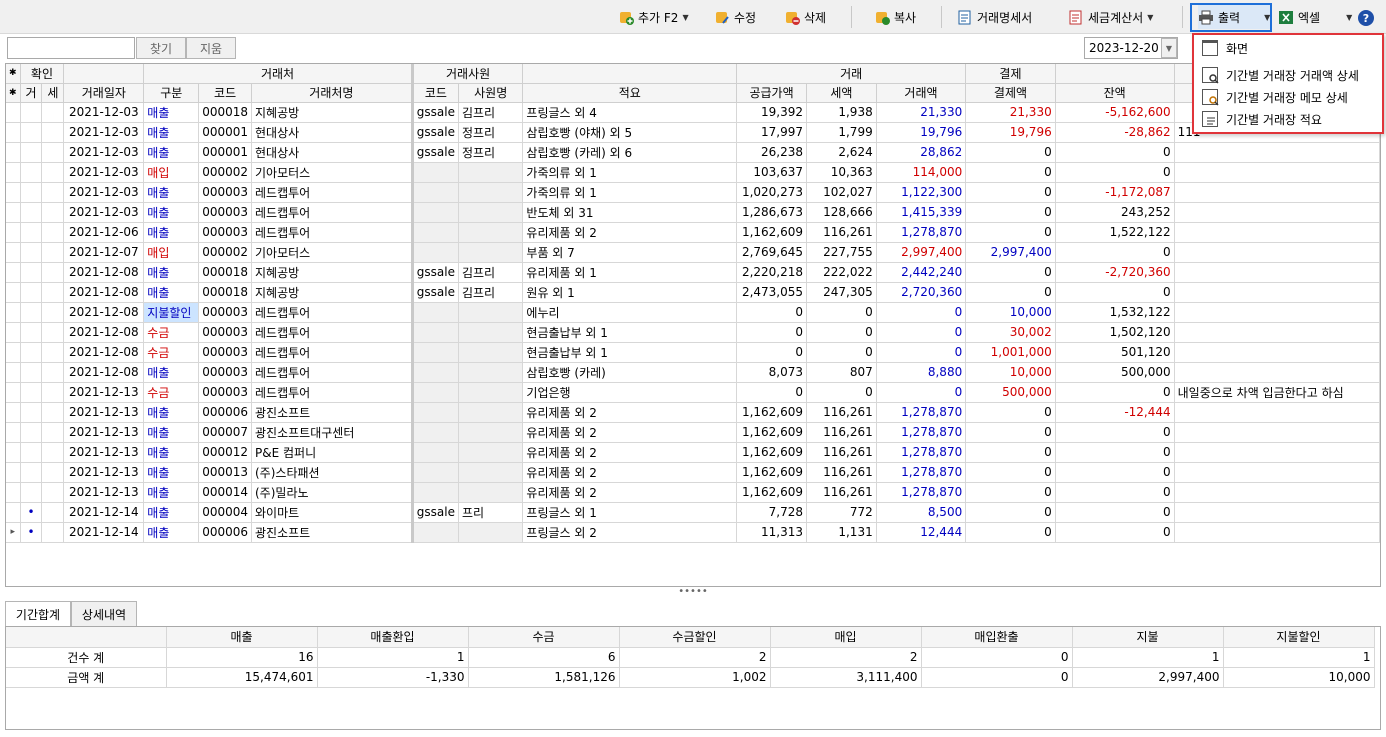  I want to click on amount-cell: 21,330, so click(921, 112).